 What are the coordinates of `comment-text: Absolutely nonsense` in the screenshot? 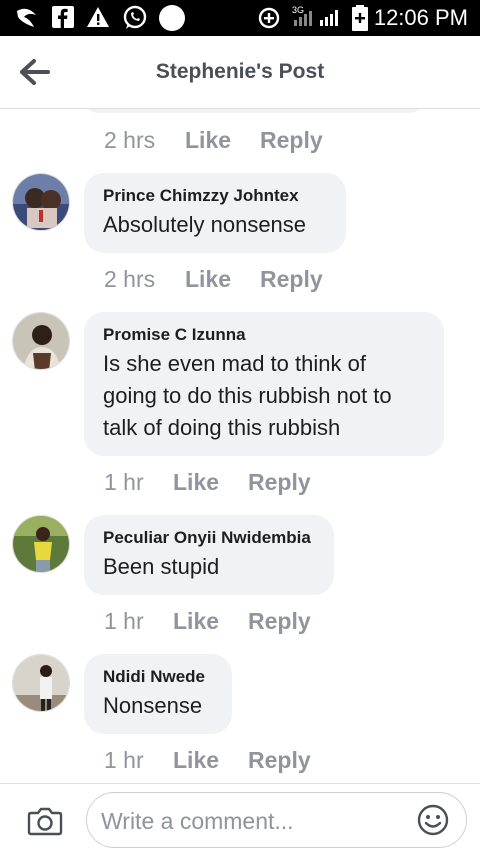 It's located at (214, 225).